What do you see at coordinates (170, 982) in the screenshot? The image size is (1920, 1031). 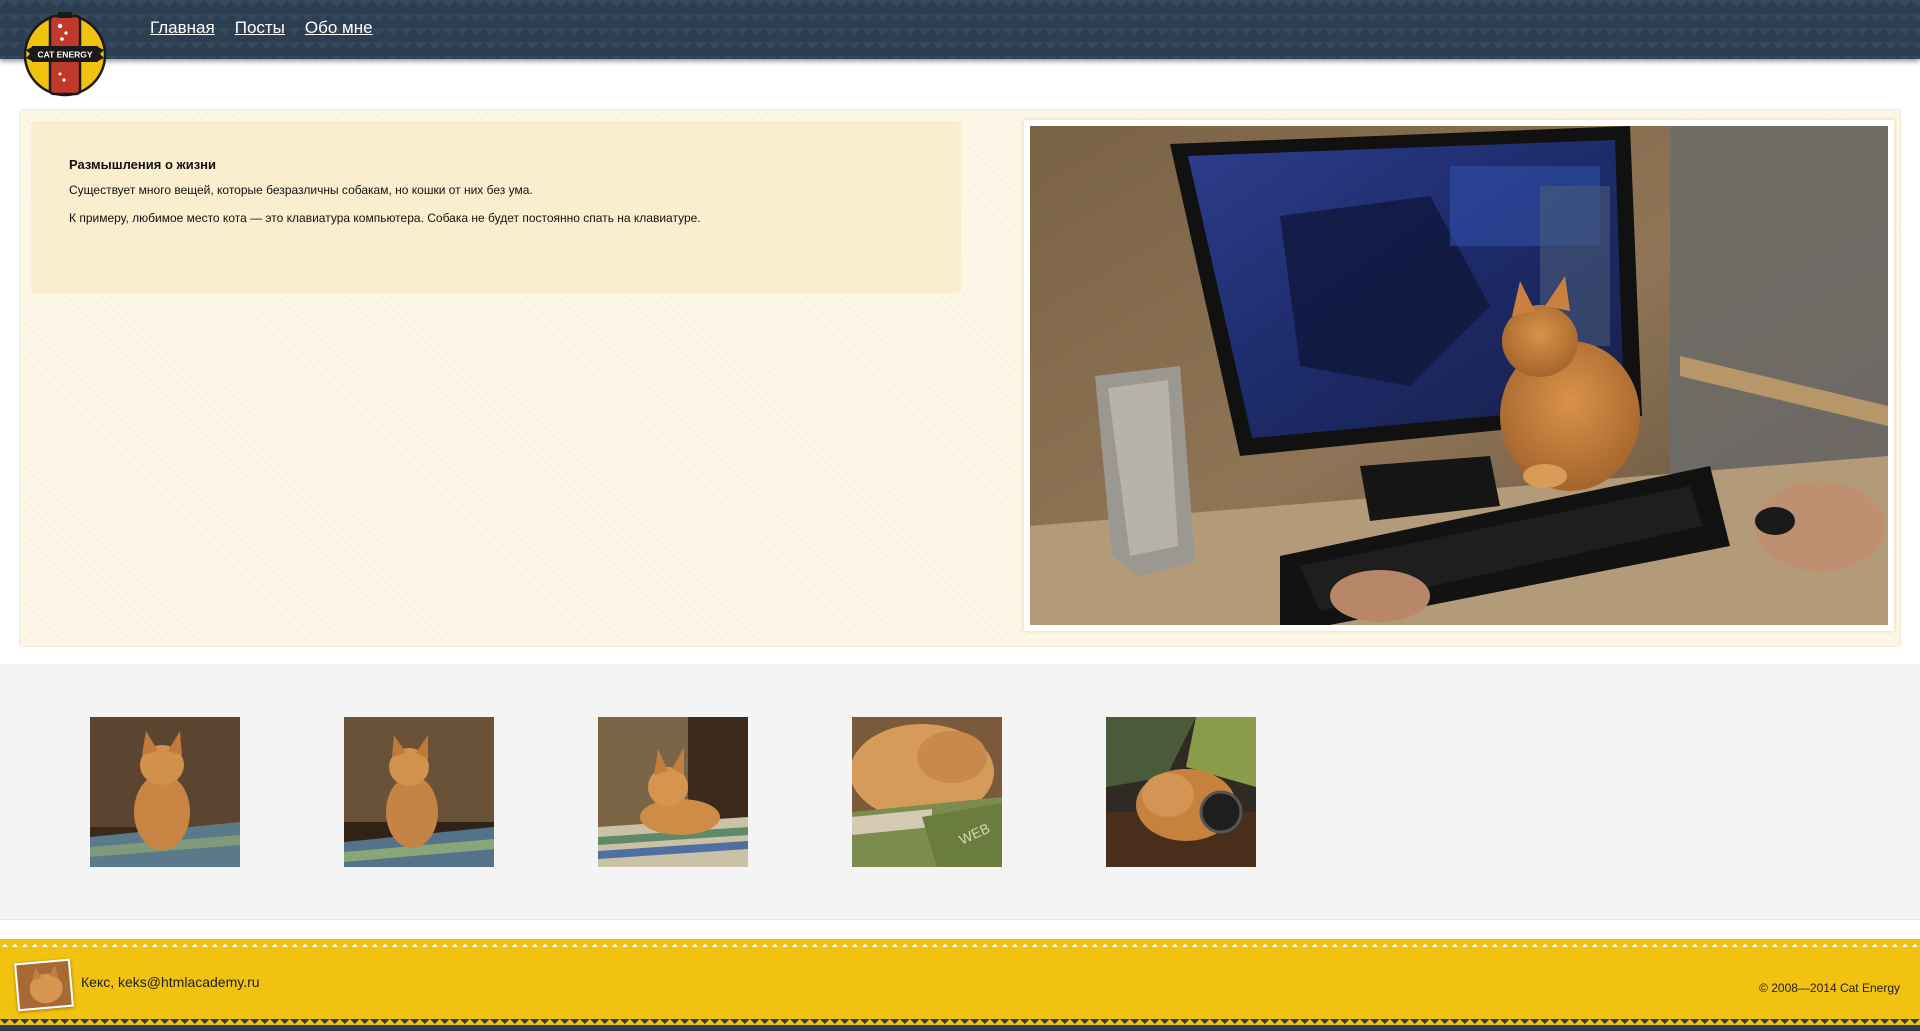 I see `footer-author-contact: Кекс, keks@htmlacademy.ru` at bounding box center [170, 982].